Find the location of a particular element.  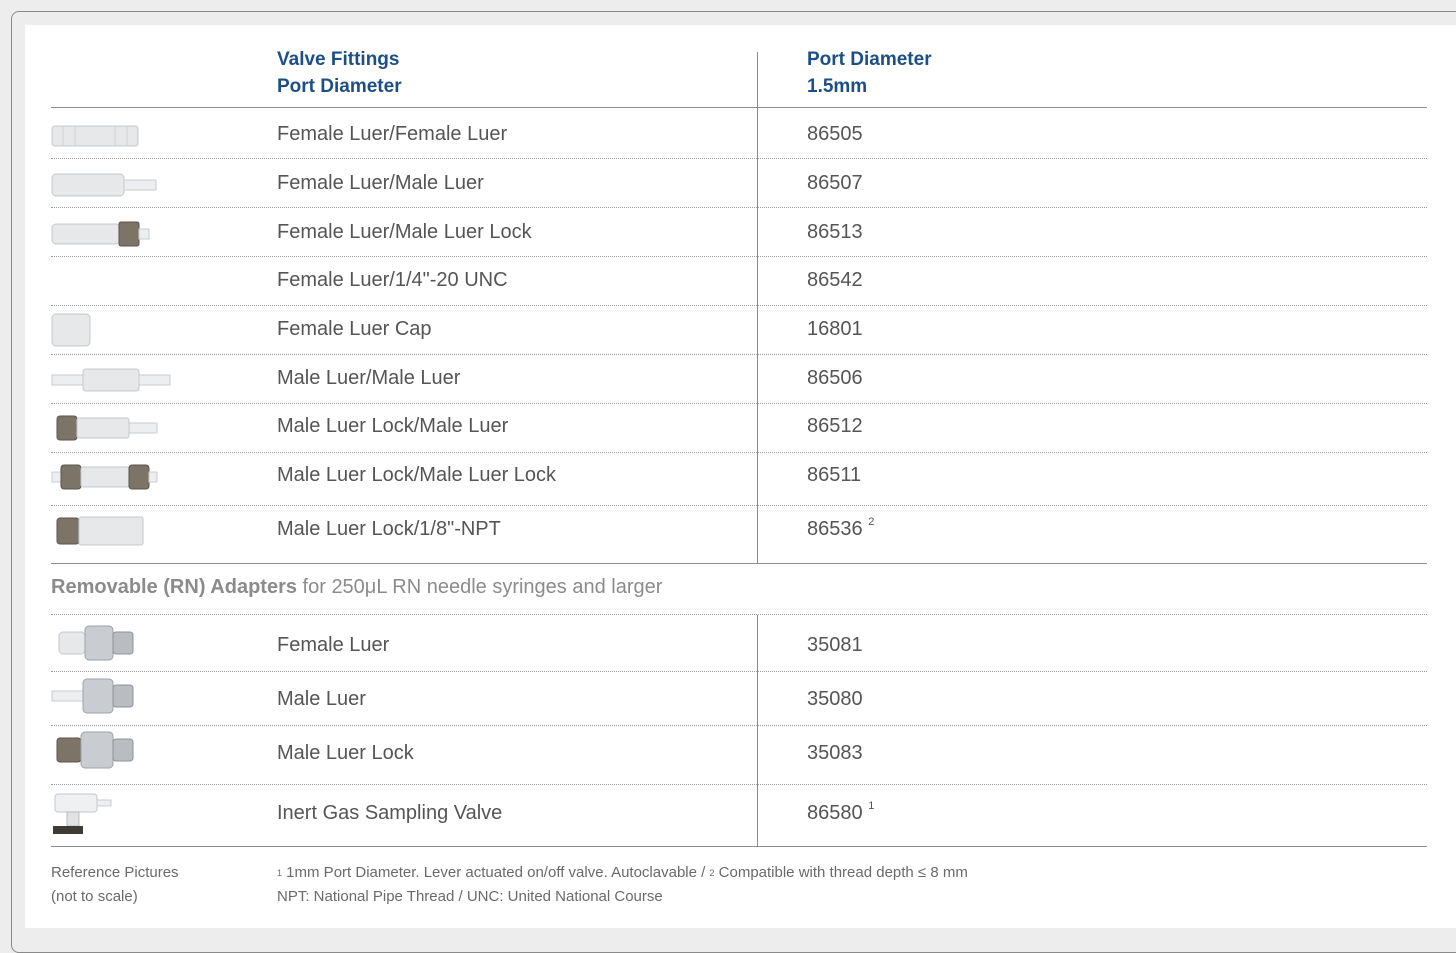

part-number: 86580 1 is located at coordinates (841, 812).